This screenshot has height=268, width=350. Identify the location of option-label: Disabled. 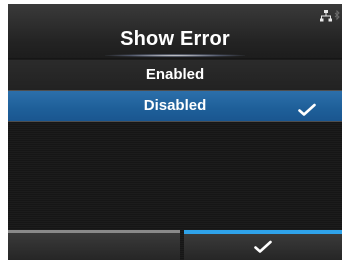
(175, 105).